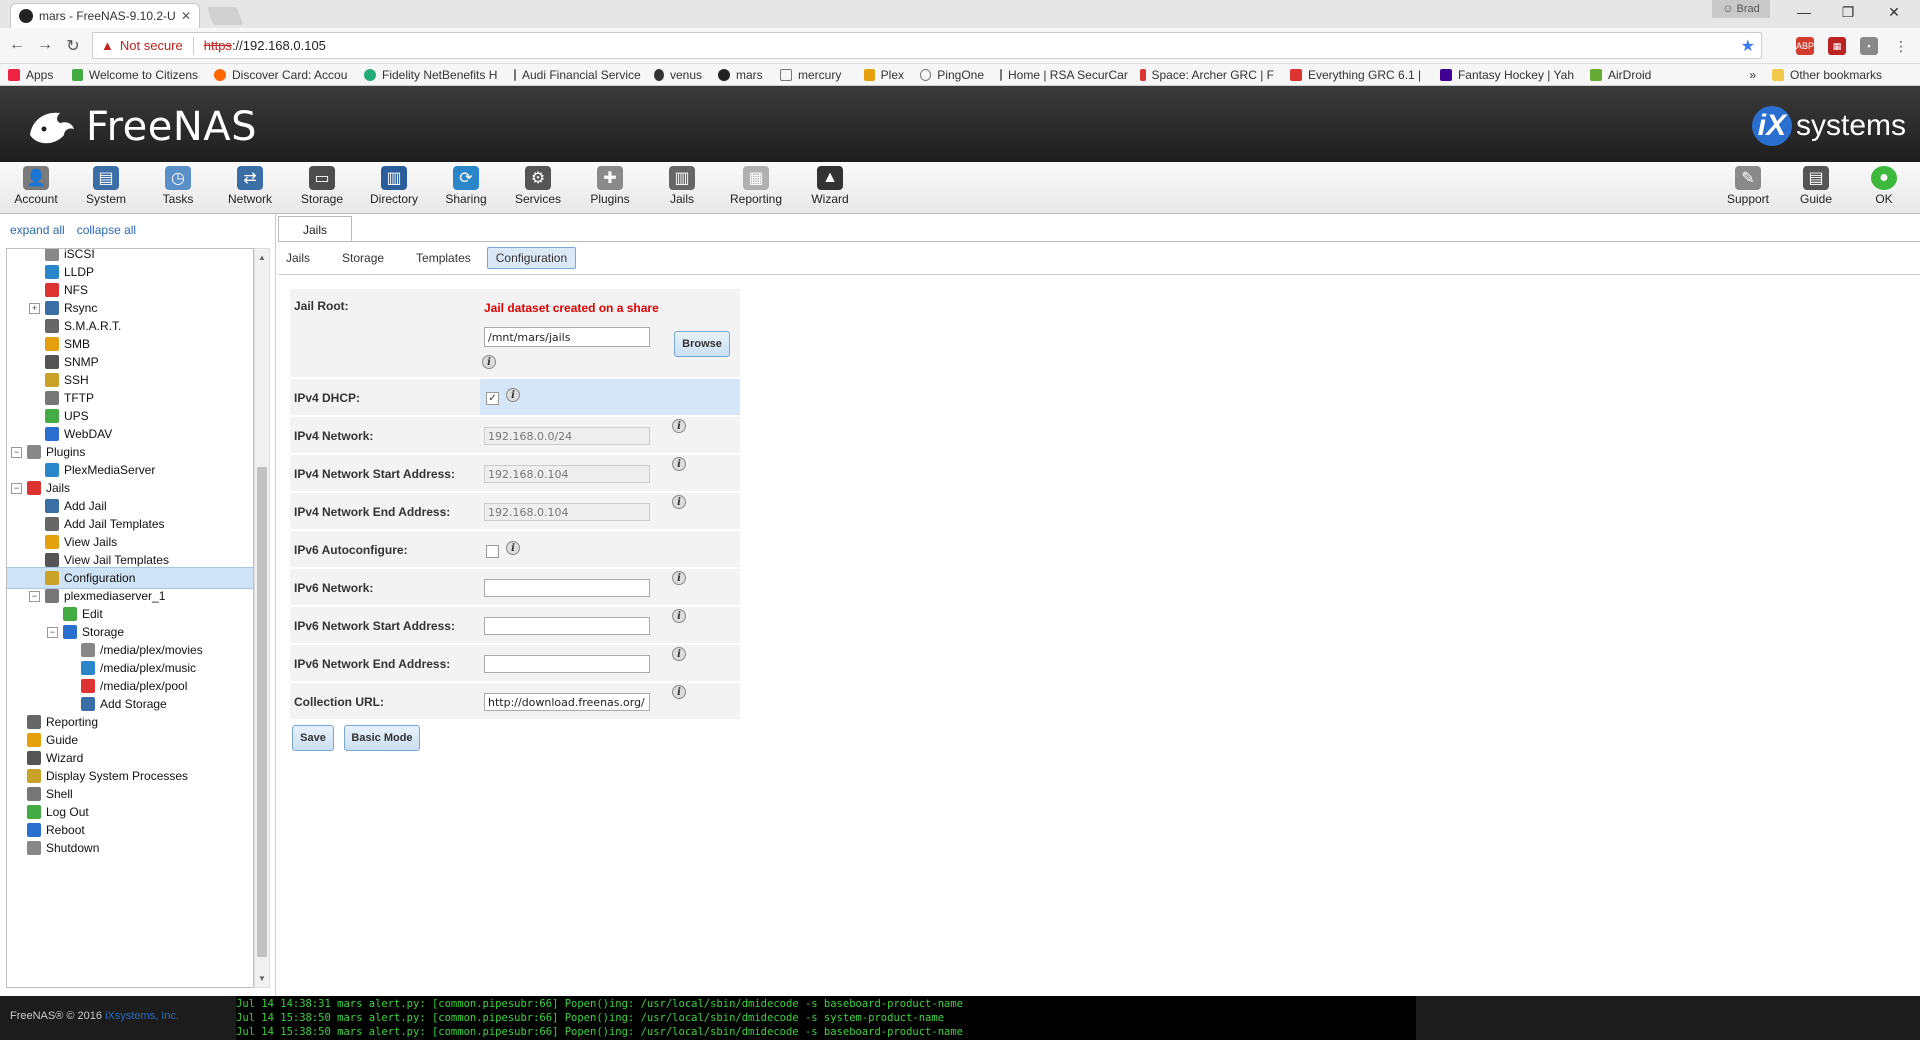  What do you see at coordinates (531, 258) in the screenshot?
I see `subtab-configuration: Configuration` at bounding box center [531, 258].